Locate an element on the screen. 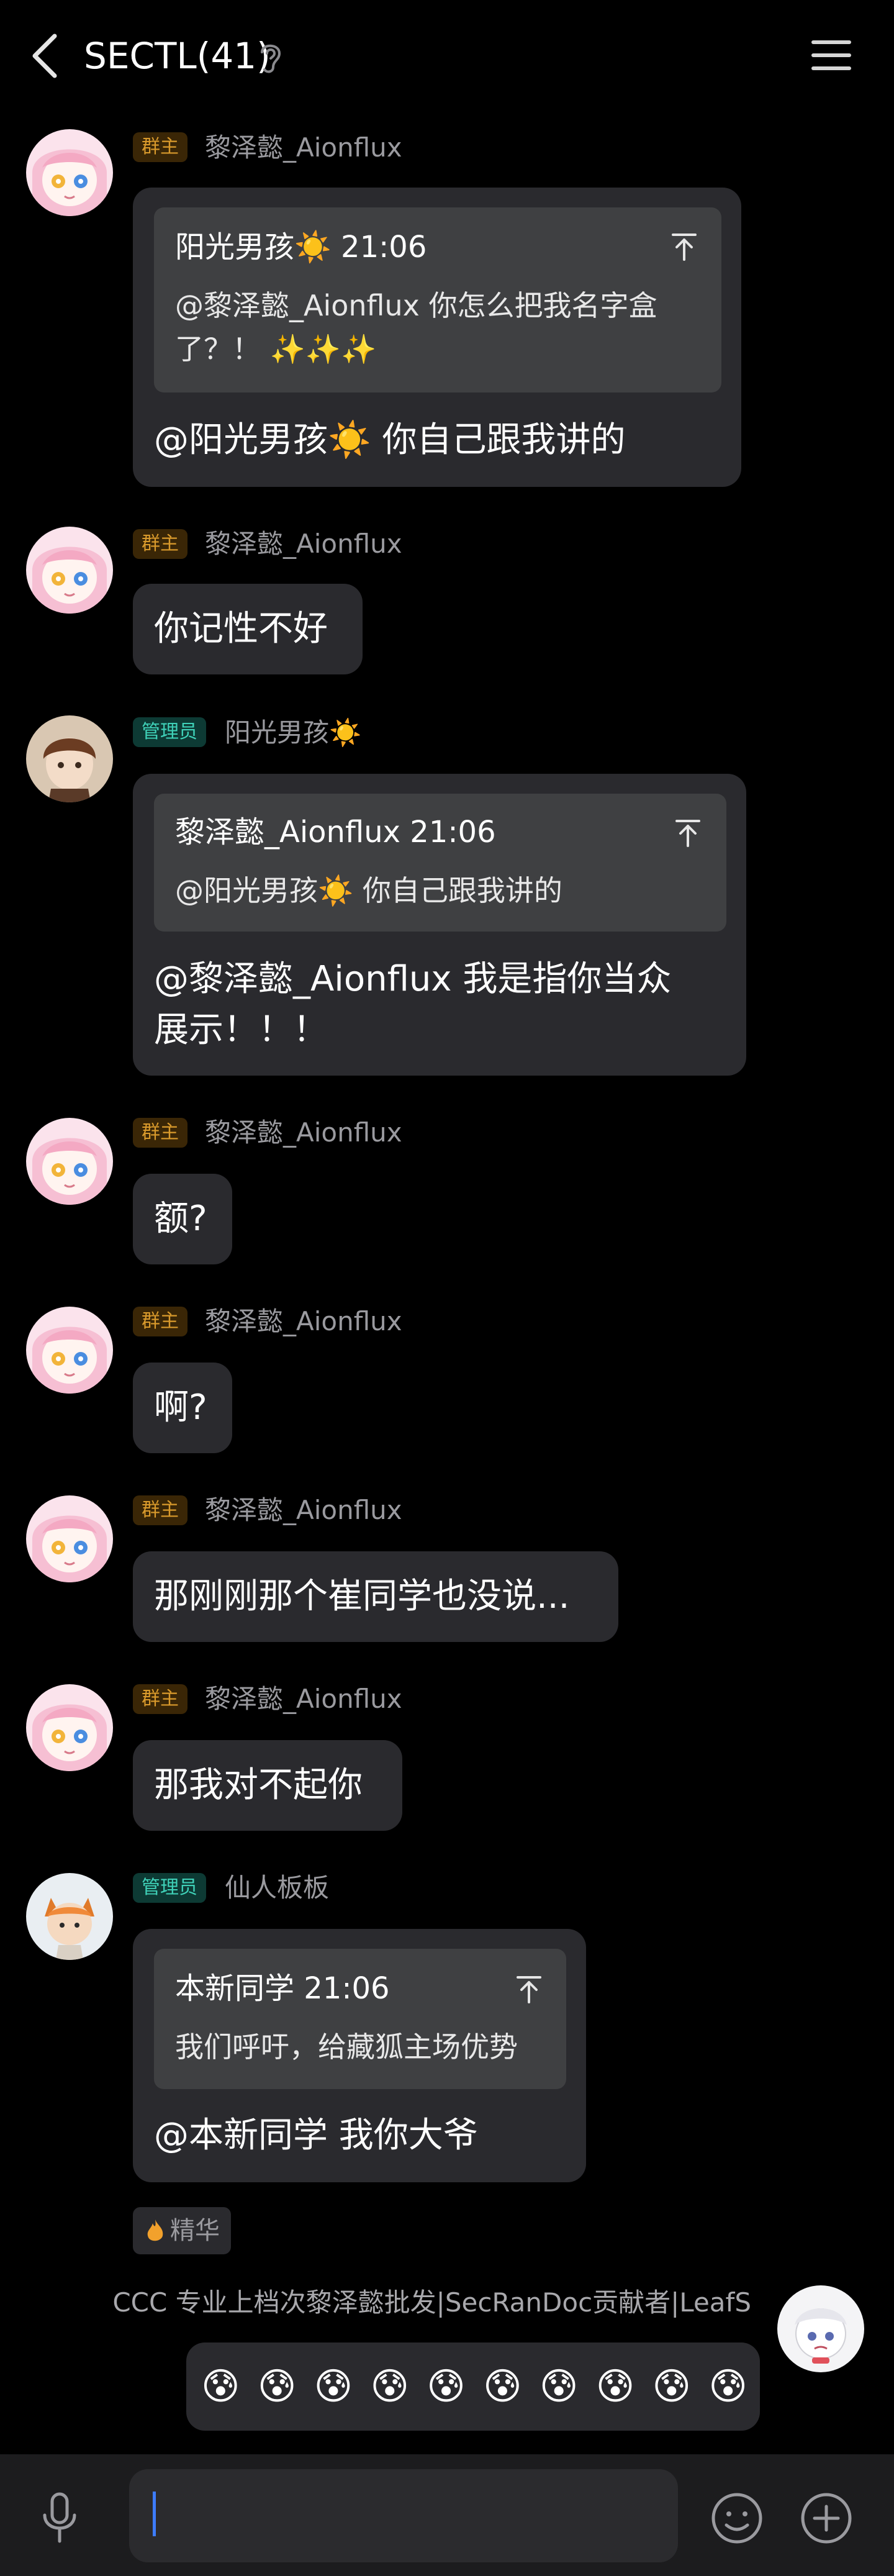  back-icon is located at coordinates (45, 56).